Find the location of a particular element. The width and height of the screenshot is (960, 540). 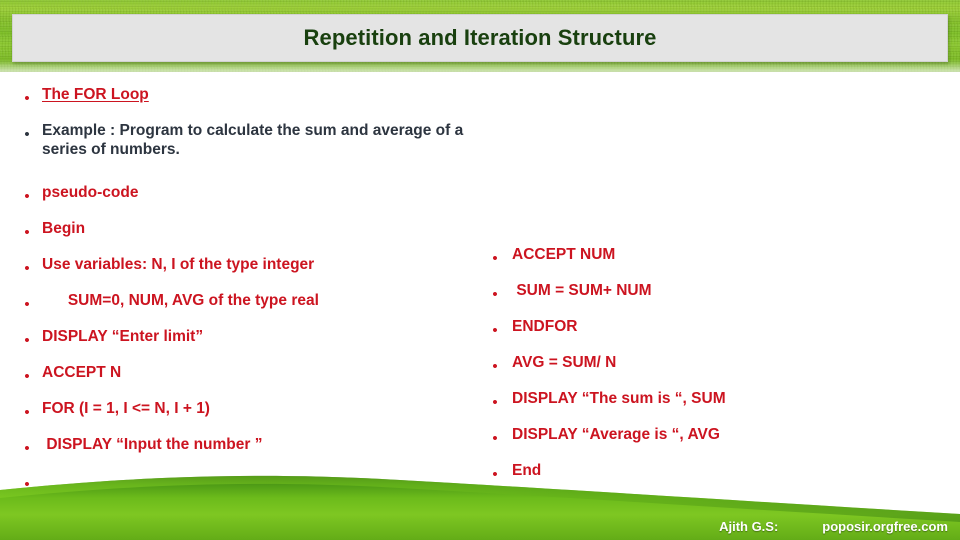

list-item: • SUM=0, NUM, AVG of the type real is located at coordinates (241, 303).